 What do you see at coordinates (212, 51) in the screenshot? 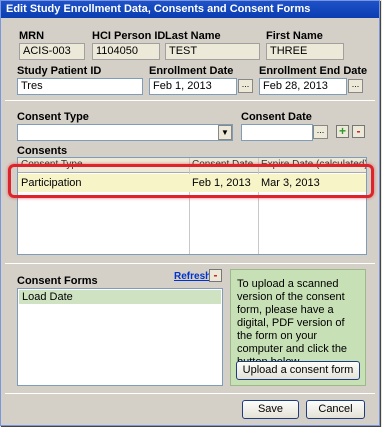
I see `last-name-field: TEST` at bounding box center [212, 51].